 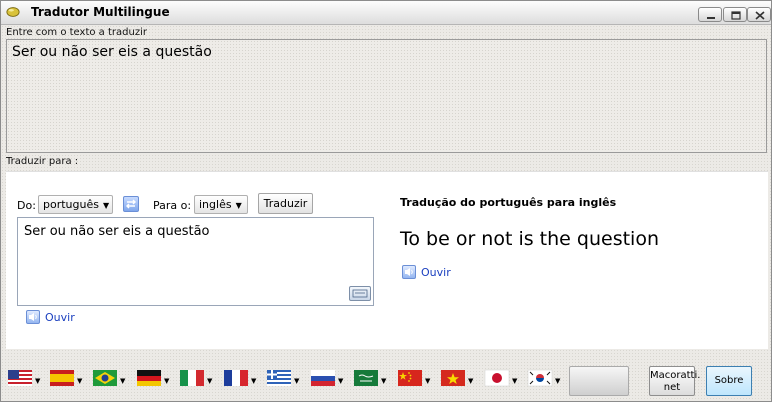 I want to click on translate-button: Traduzir, so click(x=285, y=203).